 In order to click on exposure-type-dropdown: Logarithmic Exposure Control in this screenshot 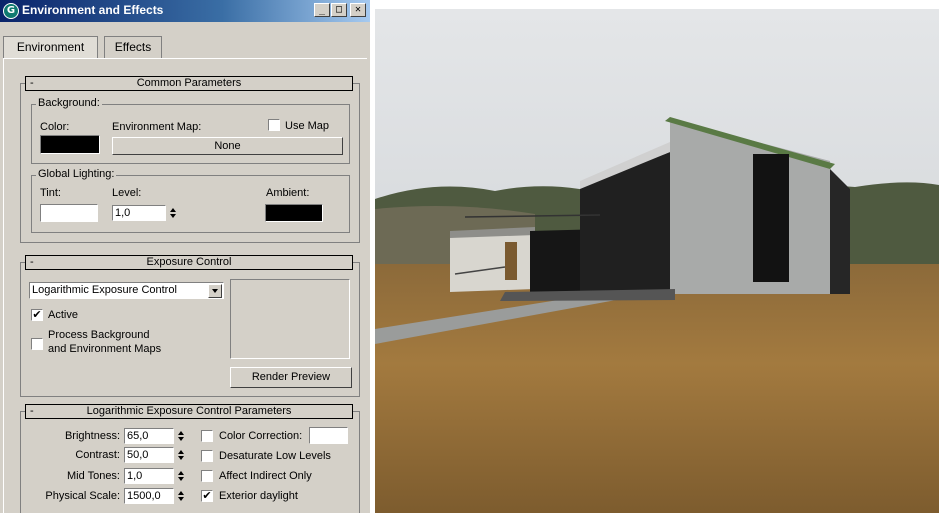, I will do `click(126, 290)`.